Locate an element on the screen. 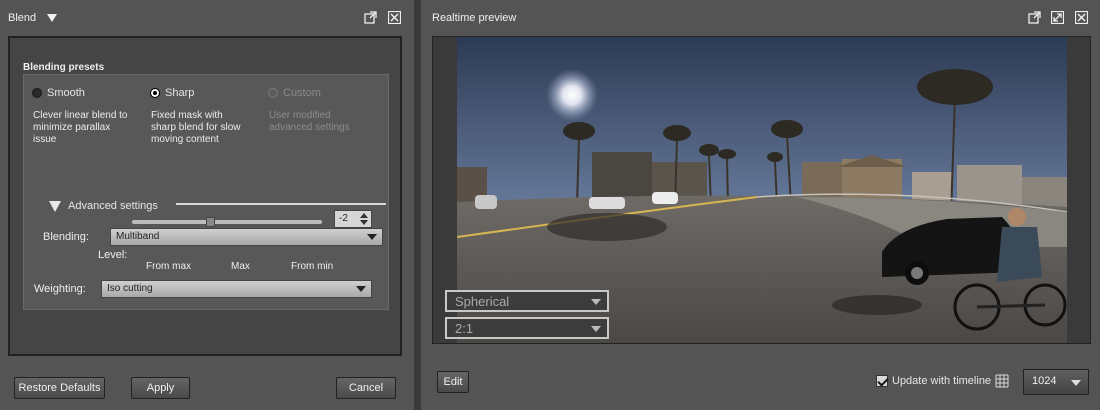  weighting-select: Iso cutting is located at coordinates (236, 289).